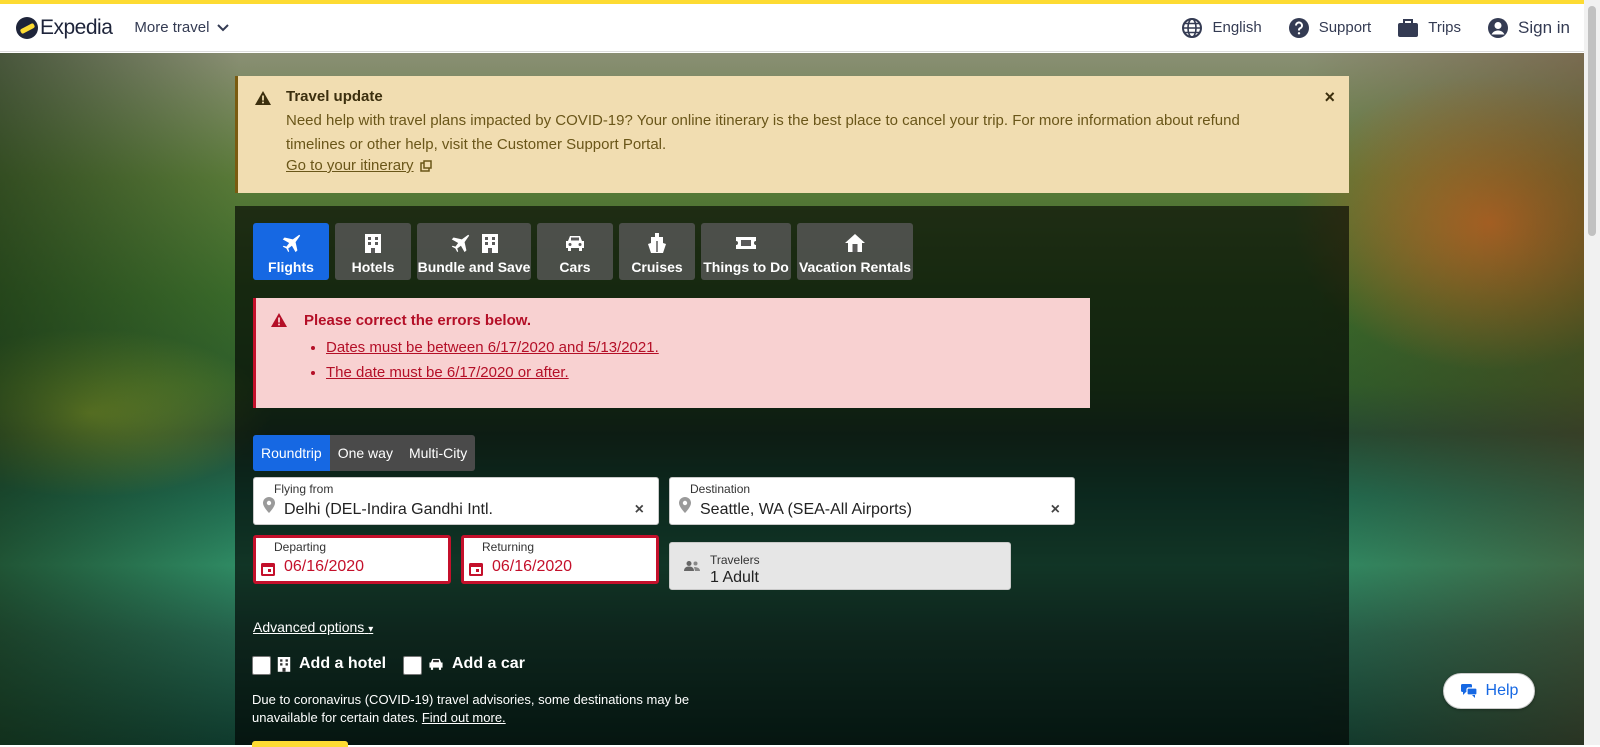 The width and height of the screenshot is (1600, 747). Describe the element at coordinates (575, 251) in the screenshot. I see `tab-cars: Cars` at that location.